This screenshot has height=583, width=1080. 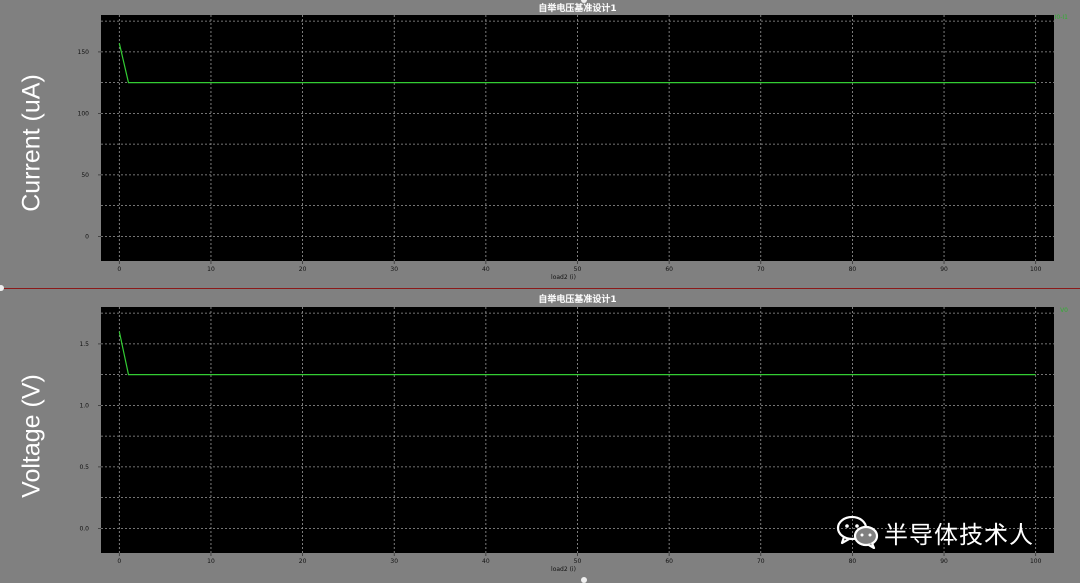 What do you see at coordinates (540, 288) in the screenshot?
I see `divider-line` at bounding box center [540, 288].